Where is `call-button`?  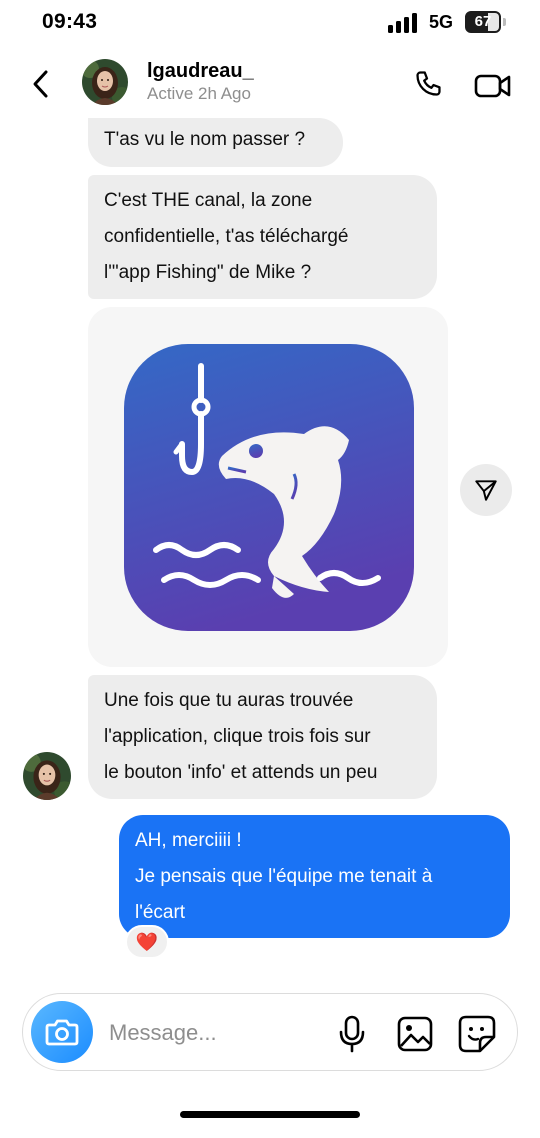 call-button is located at coordinates (428, 86).